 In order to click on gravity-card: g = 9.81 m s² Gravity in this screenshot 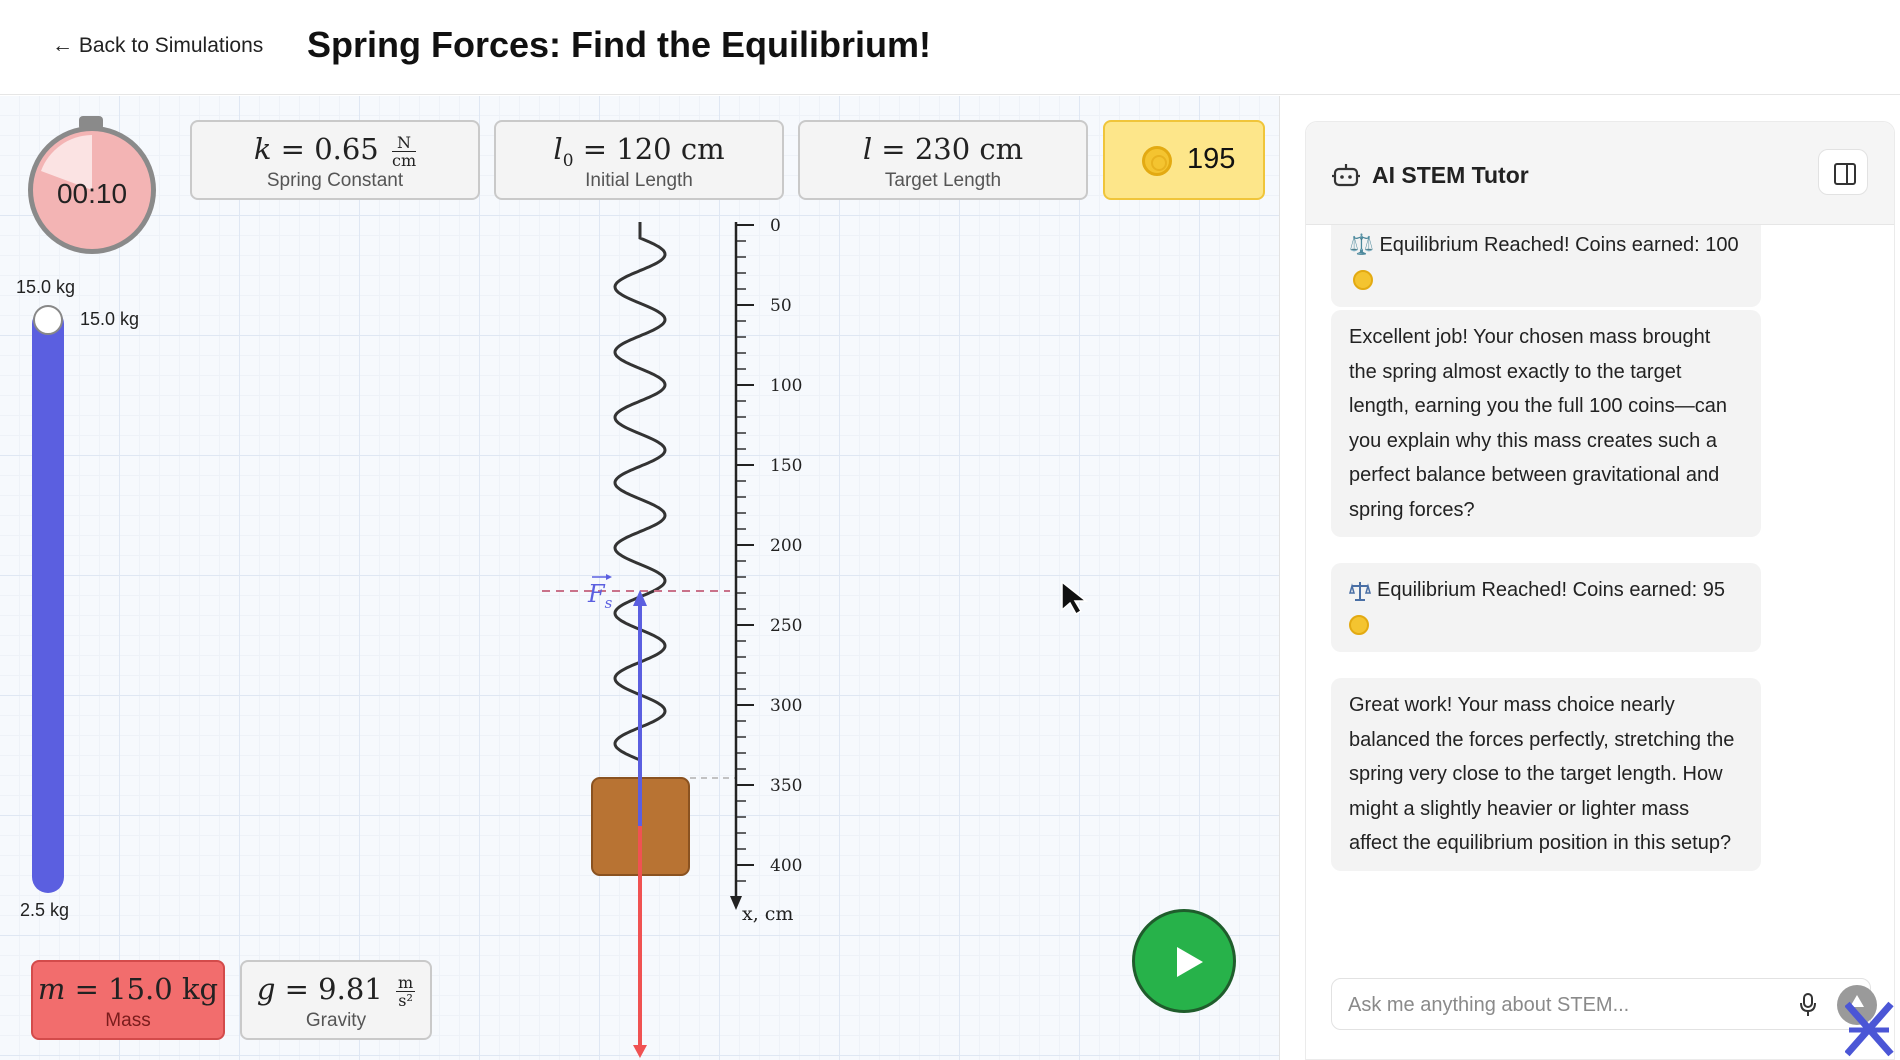, I will do `click(336, 1000)`.